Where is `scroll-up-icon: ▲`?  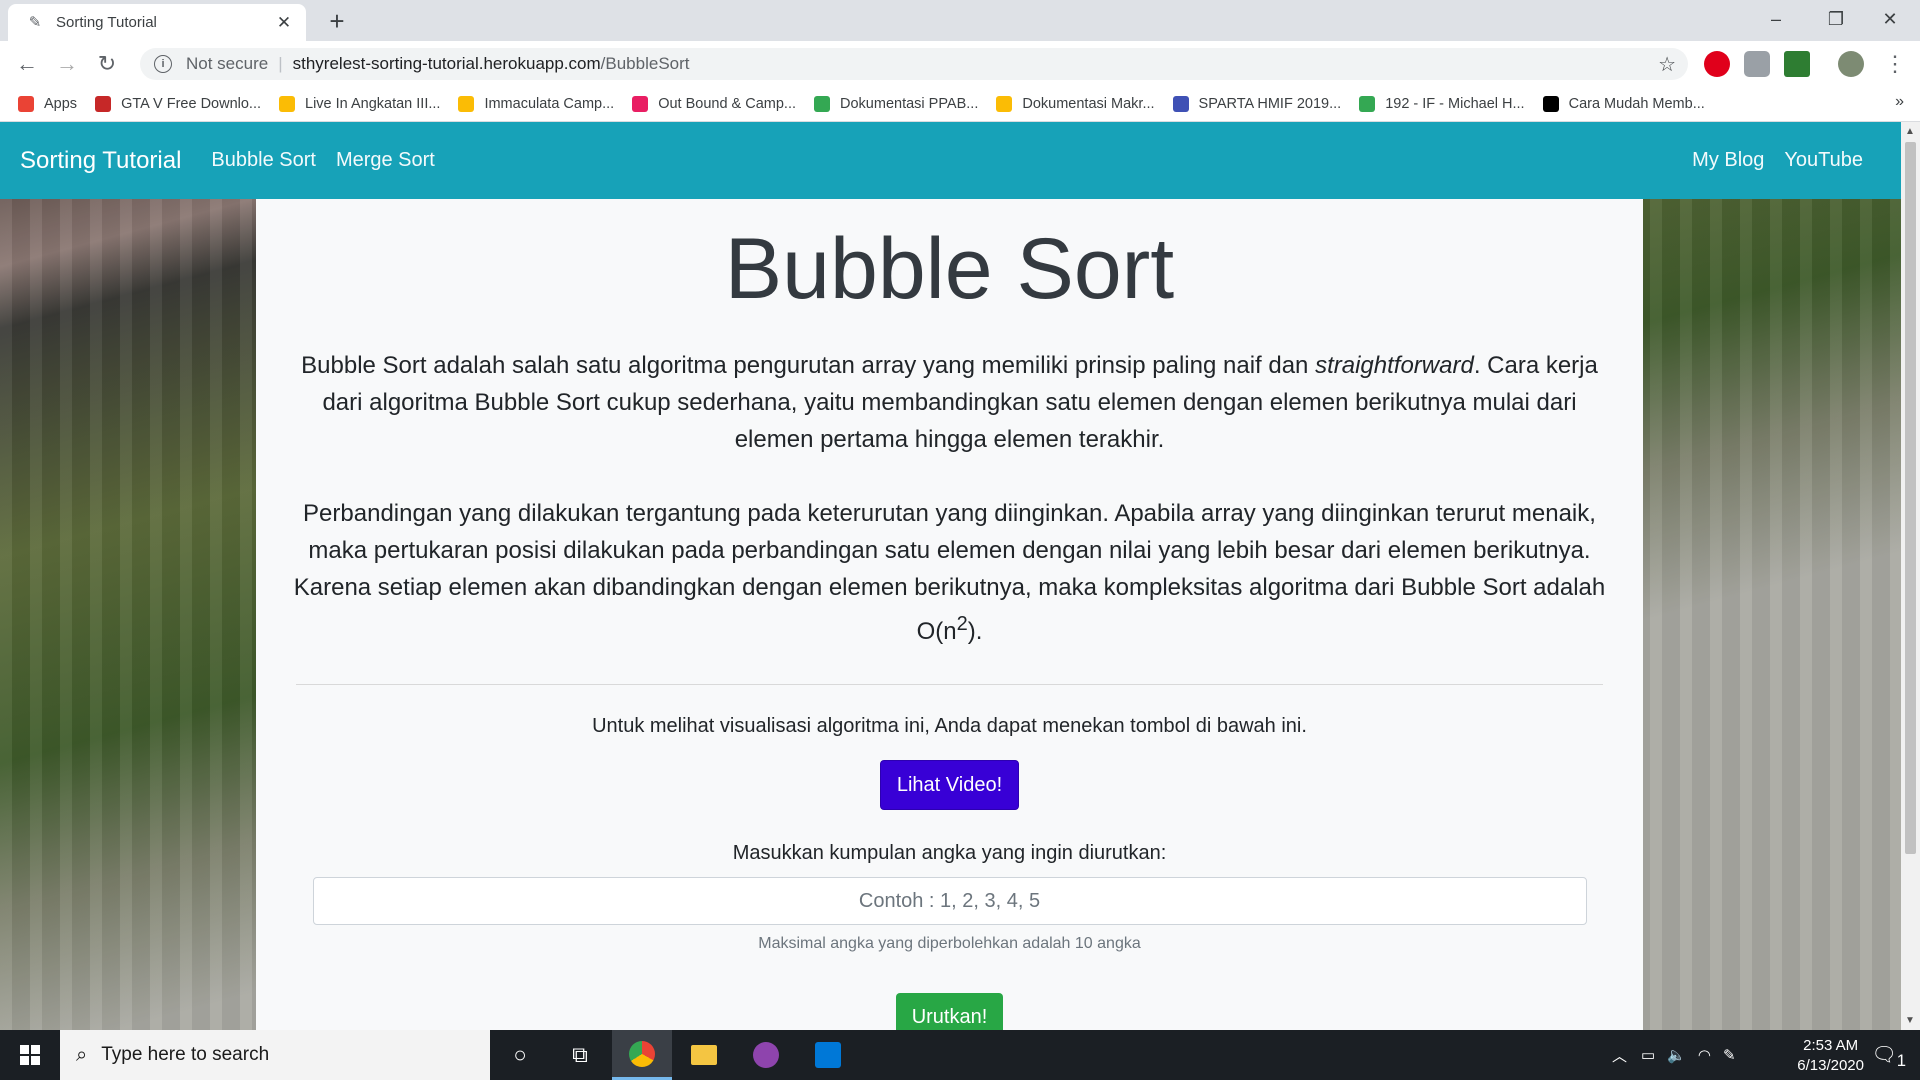 scroll-up-icon: ▲ is located at coordinates (1910, 131).